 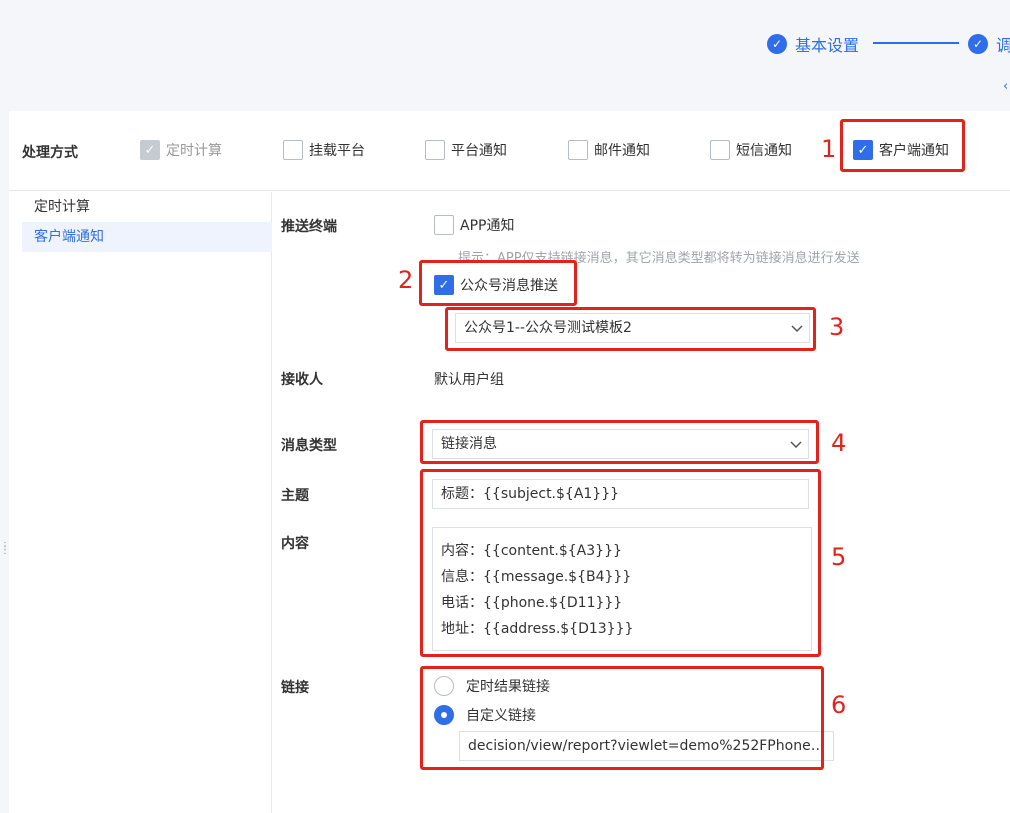 What do you see at coordinates (147, 237) in the screenshot?
I see `sidebar-item-client-notify: 客户端通知` at bounding box center [147, 237].